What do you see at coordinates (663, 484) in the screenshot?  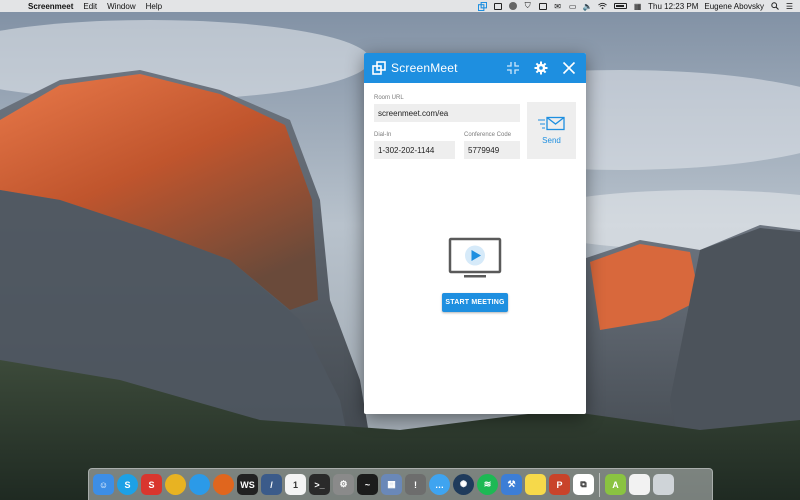 I see `dock-trash-icon` at bounding box center [663, 484].